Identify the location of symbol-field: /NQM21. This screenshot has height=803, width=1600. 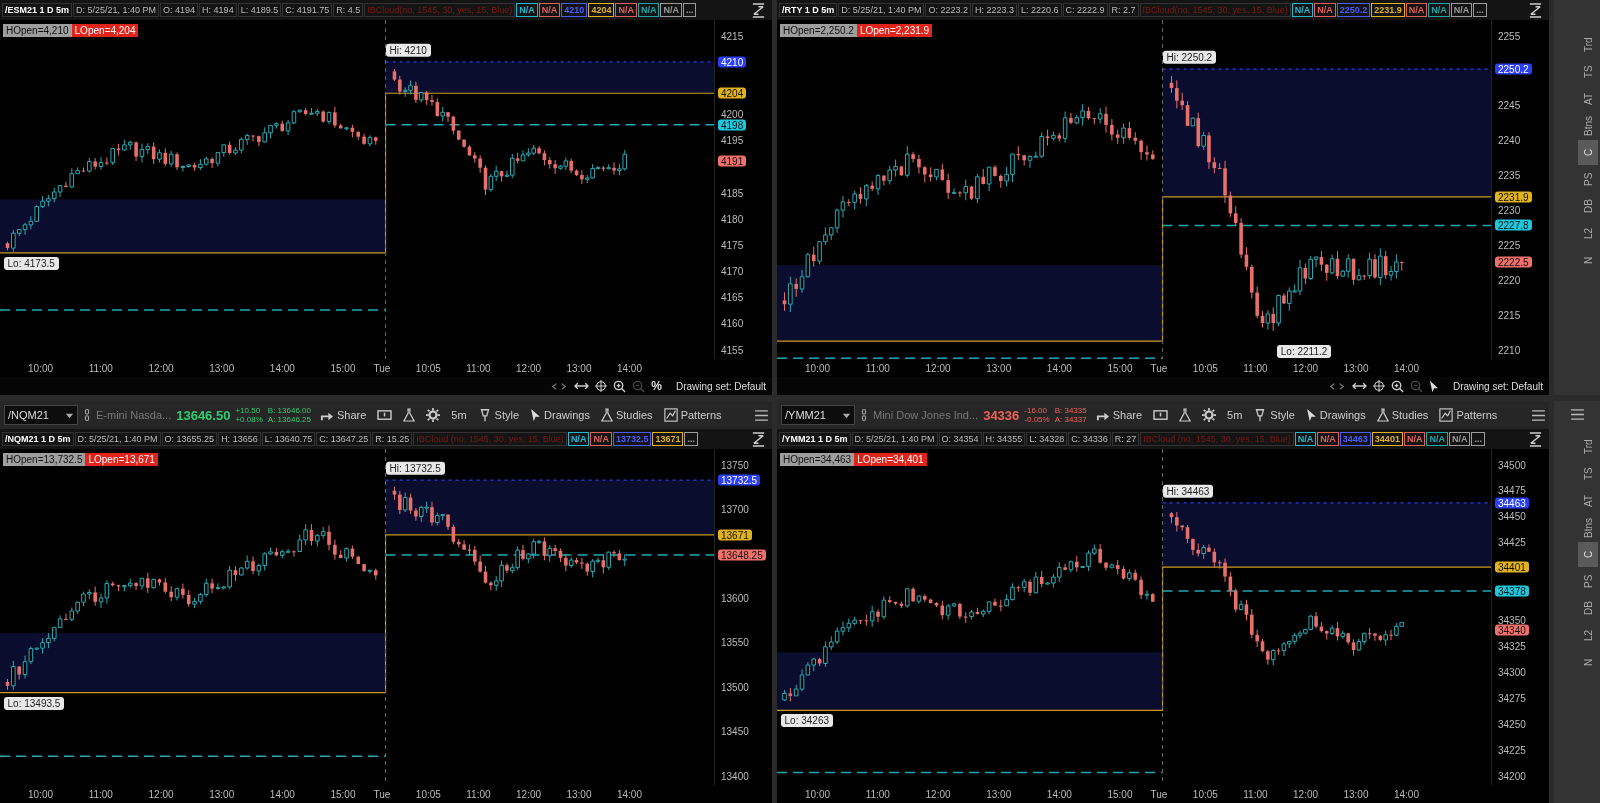
(41, 415).